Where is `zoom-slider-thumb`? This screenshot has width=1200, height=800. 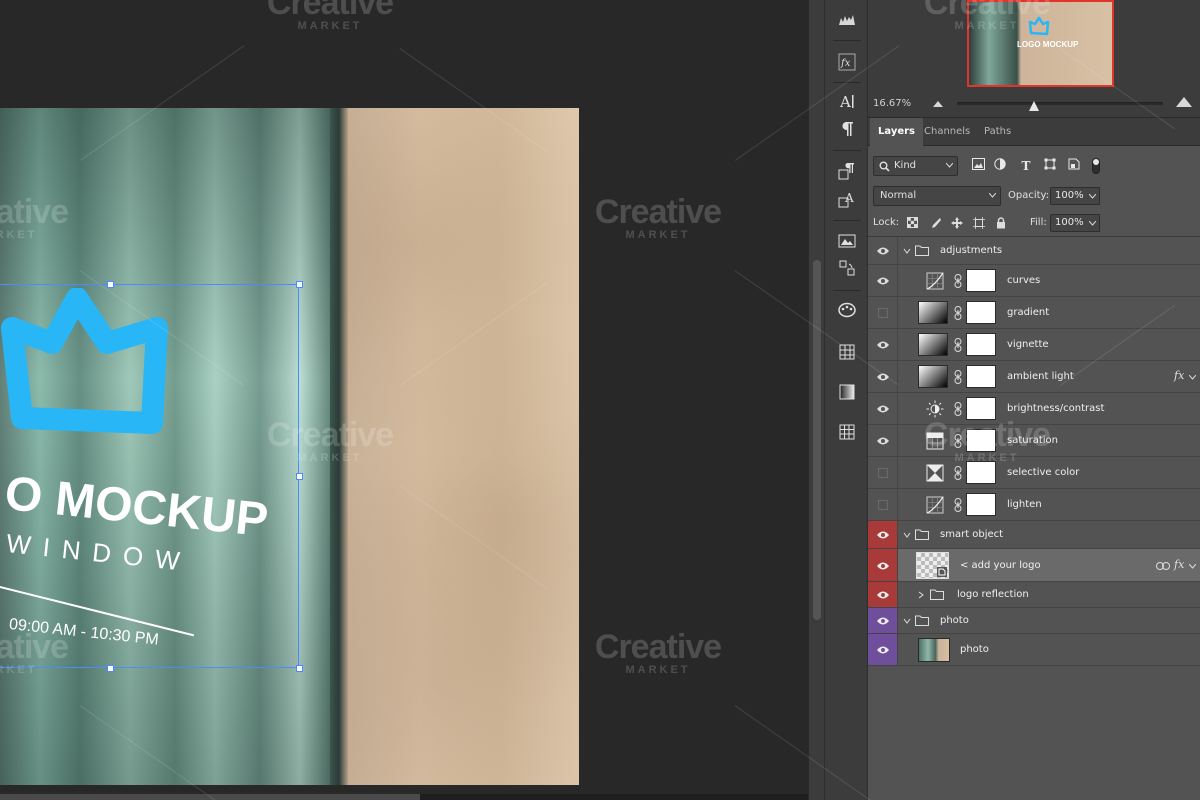
zoom-slider-thumb is located at coordinates (1034, 106).